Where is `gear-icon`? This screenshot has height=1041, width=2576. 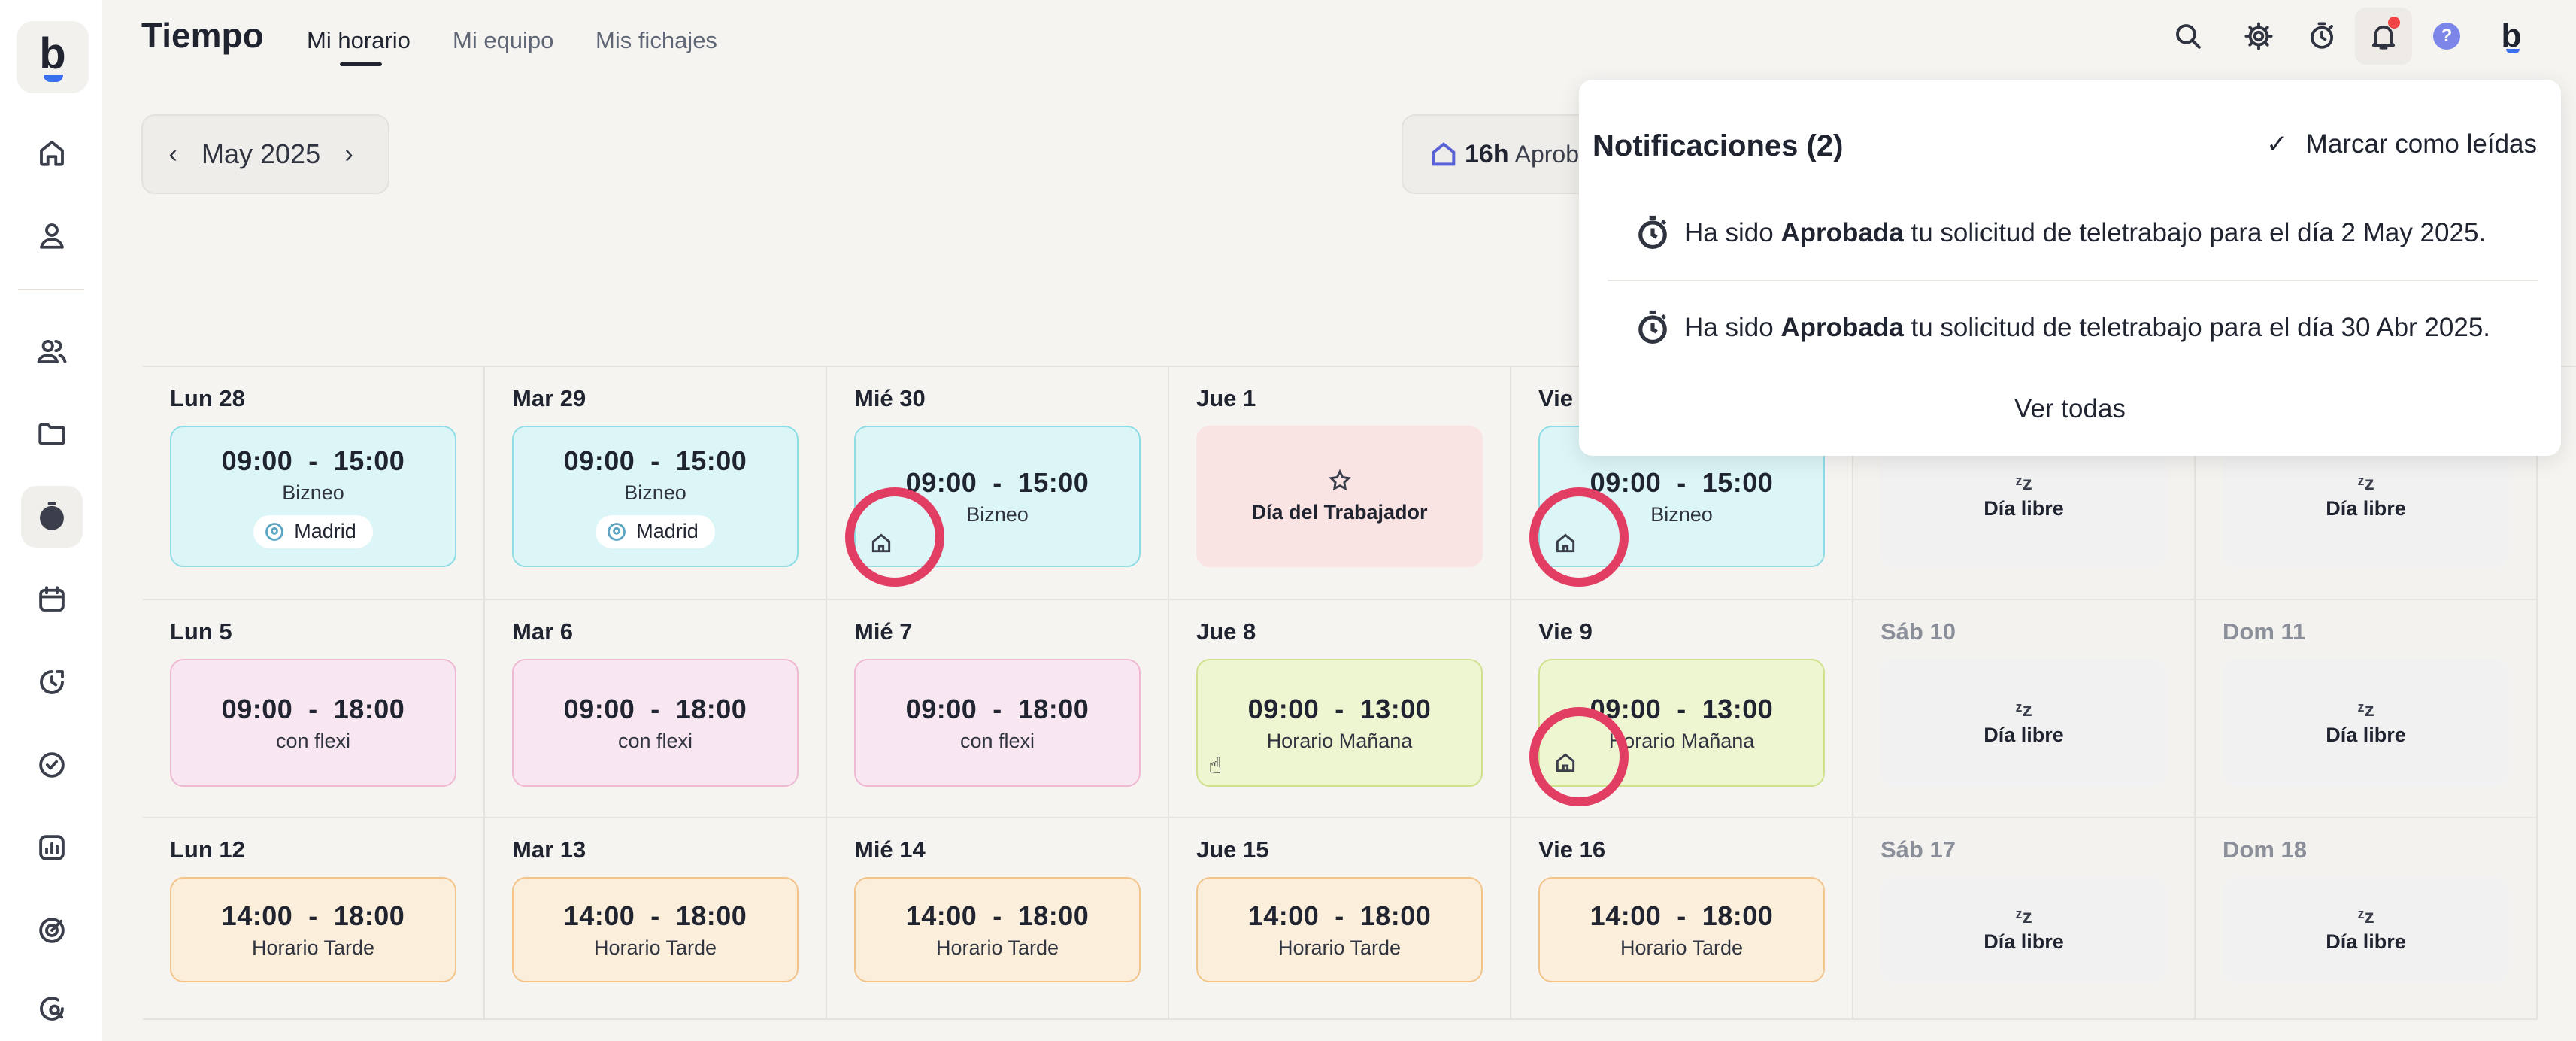 gear-icon is located at coordinates (2258, 36).